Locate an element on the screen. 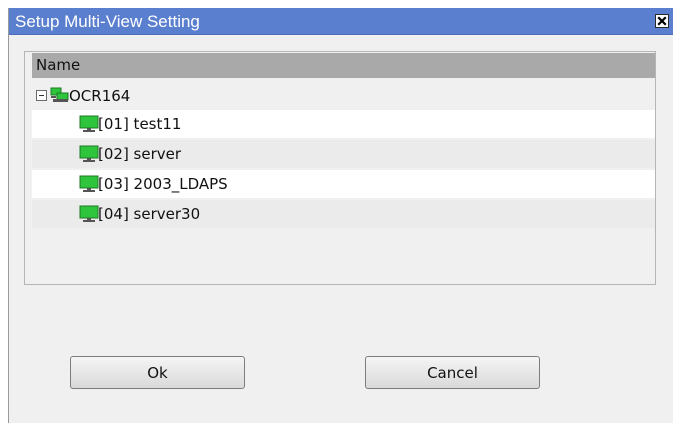 This screenshot has height=423, width=673. cancel-button: Cancel is located at coordinates (452, 372).